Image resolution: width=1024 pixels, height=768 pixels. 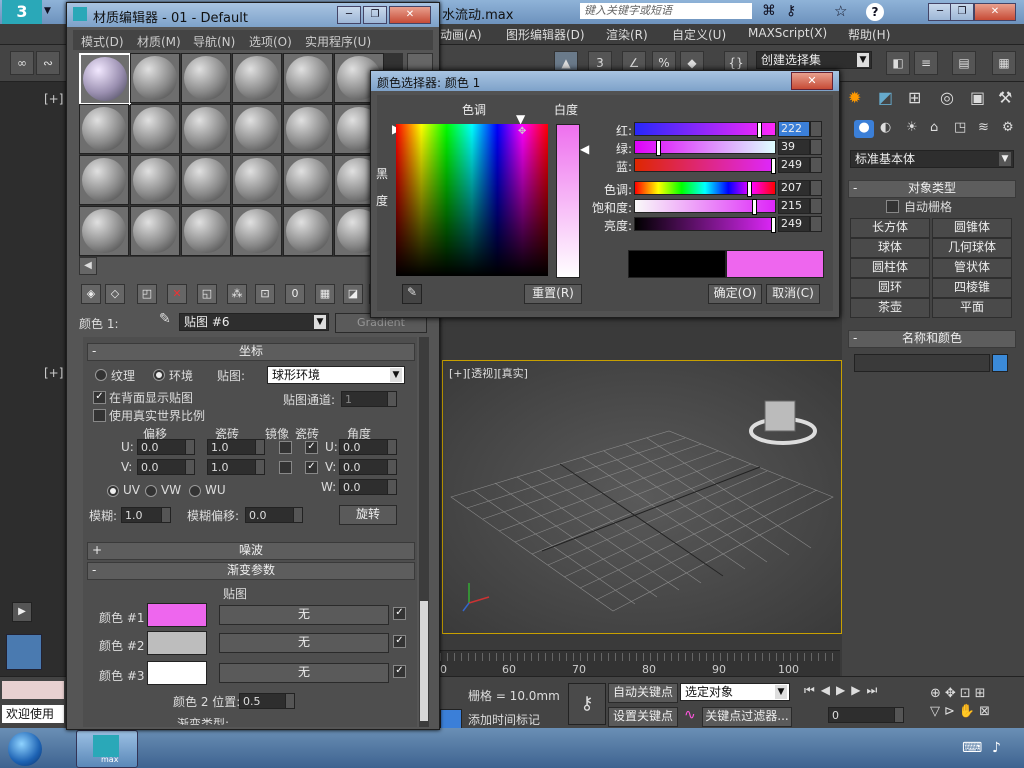 What do you see at coordinates (353, 294) in the screenshot?
I see `show-end-icon: ◪` at bounding box center [353, 294].